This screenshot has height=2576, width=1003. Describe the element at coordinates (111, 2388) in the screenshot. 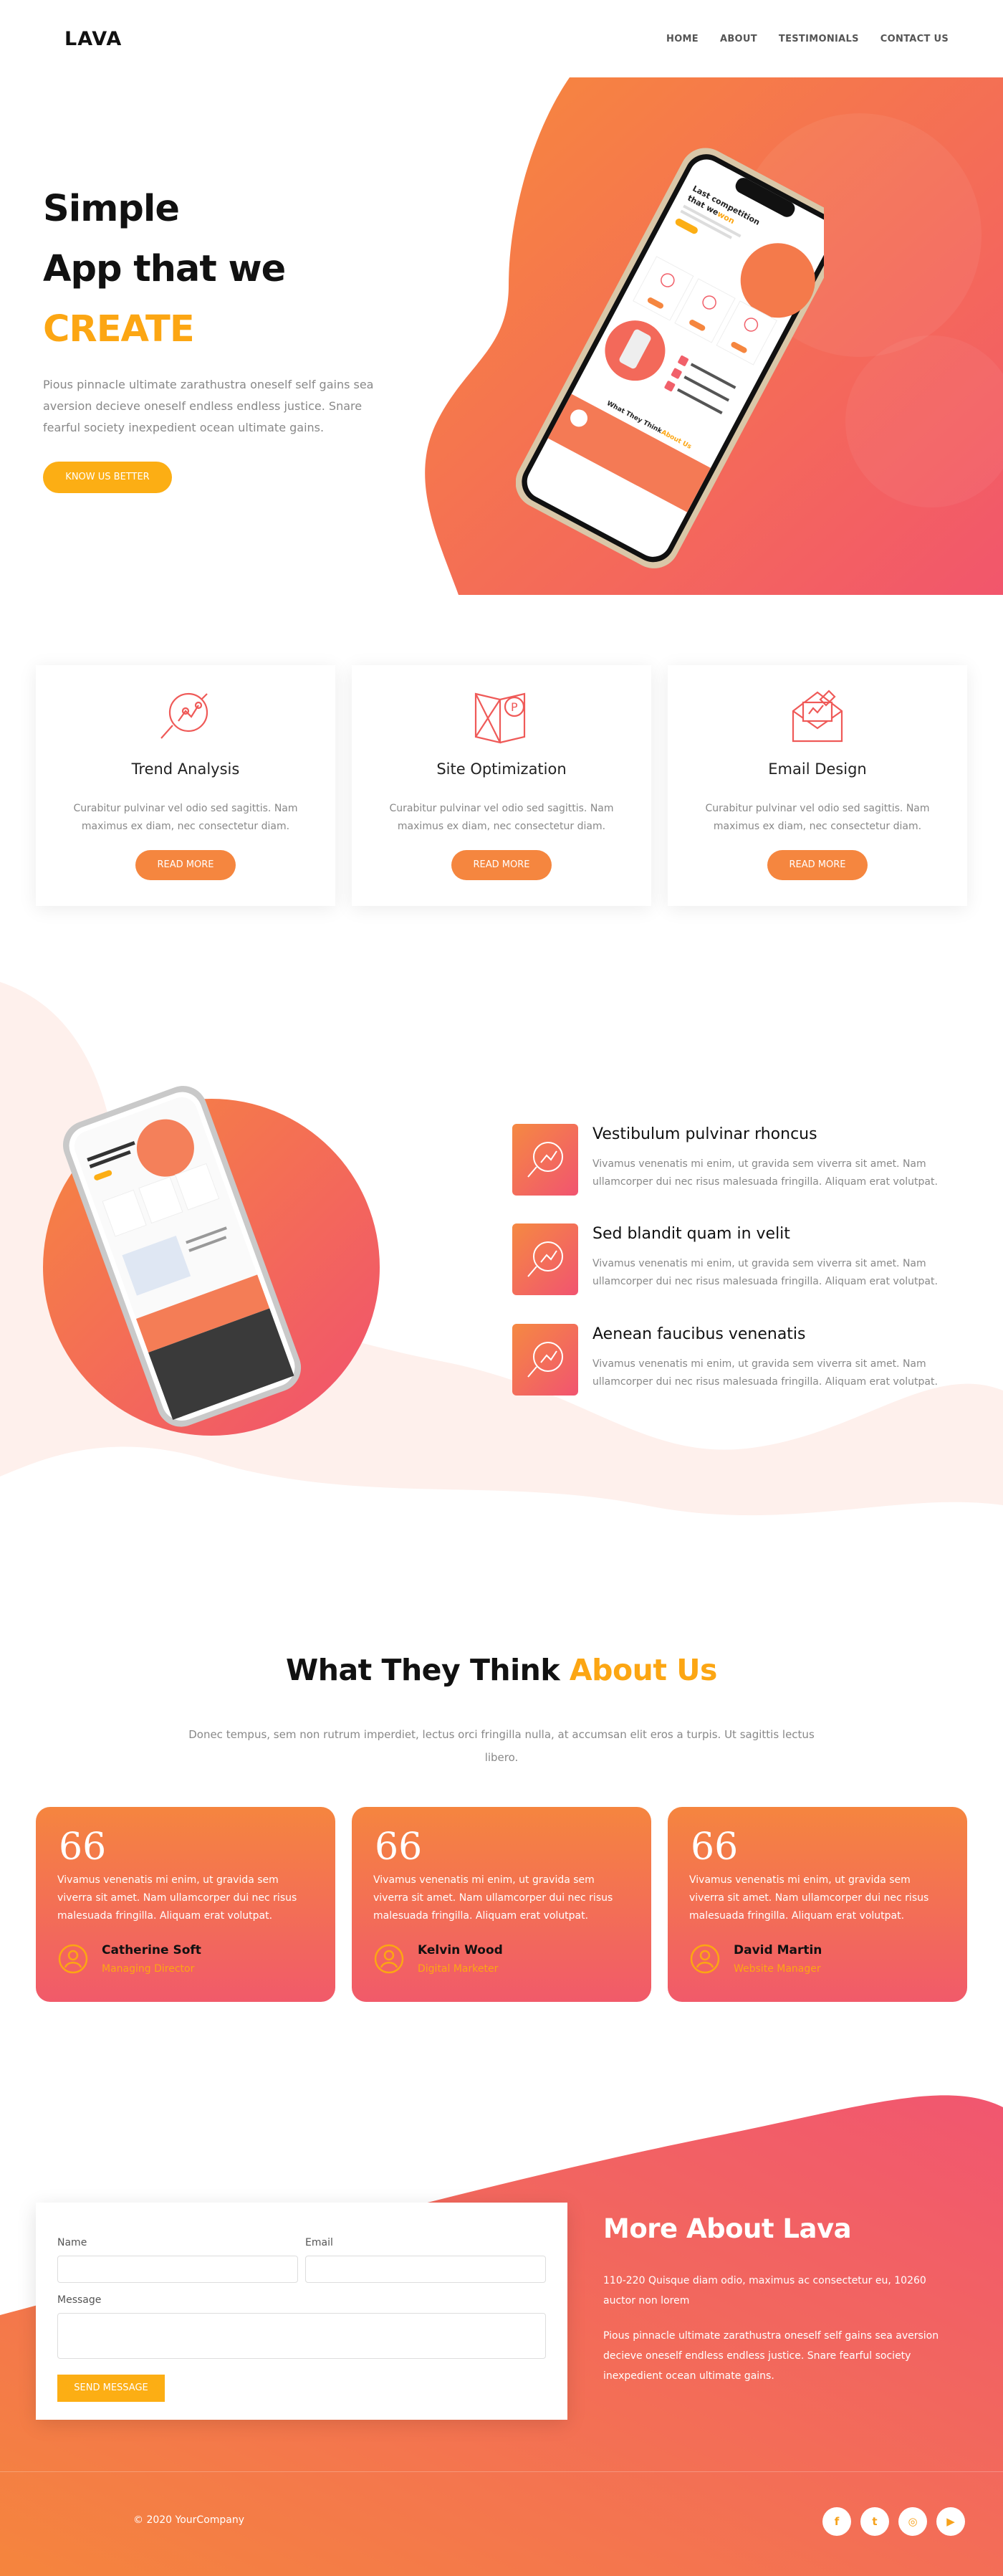

I see `send-message-button: SEND MESSAGE` at that location.